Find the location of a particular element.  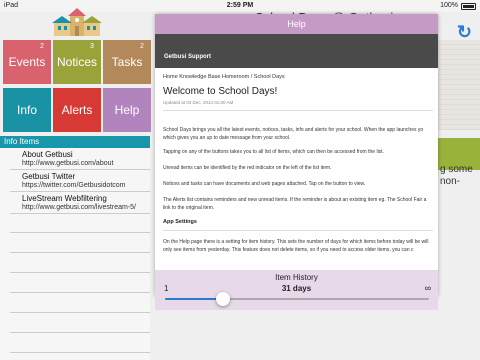

events-label: Events is located at coordinates (27, 62).